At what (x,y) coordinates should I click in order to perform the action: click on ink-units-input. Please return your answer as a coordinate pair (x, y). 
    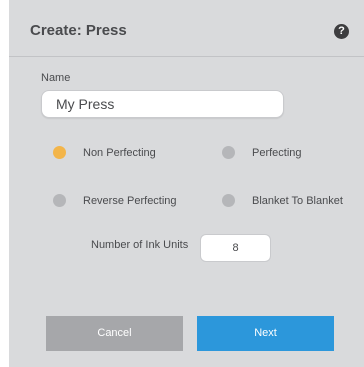
    Looking at the image, I should click on (235, 248).